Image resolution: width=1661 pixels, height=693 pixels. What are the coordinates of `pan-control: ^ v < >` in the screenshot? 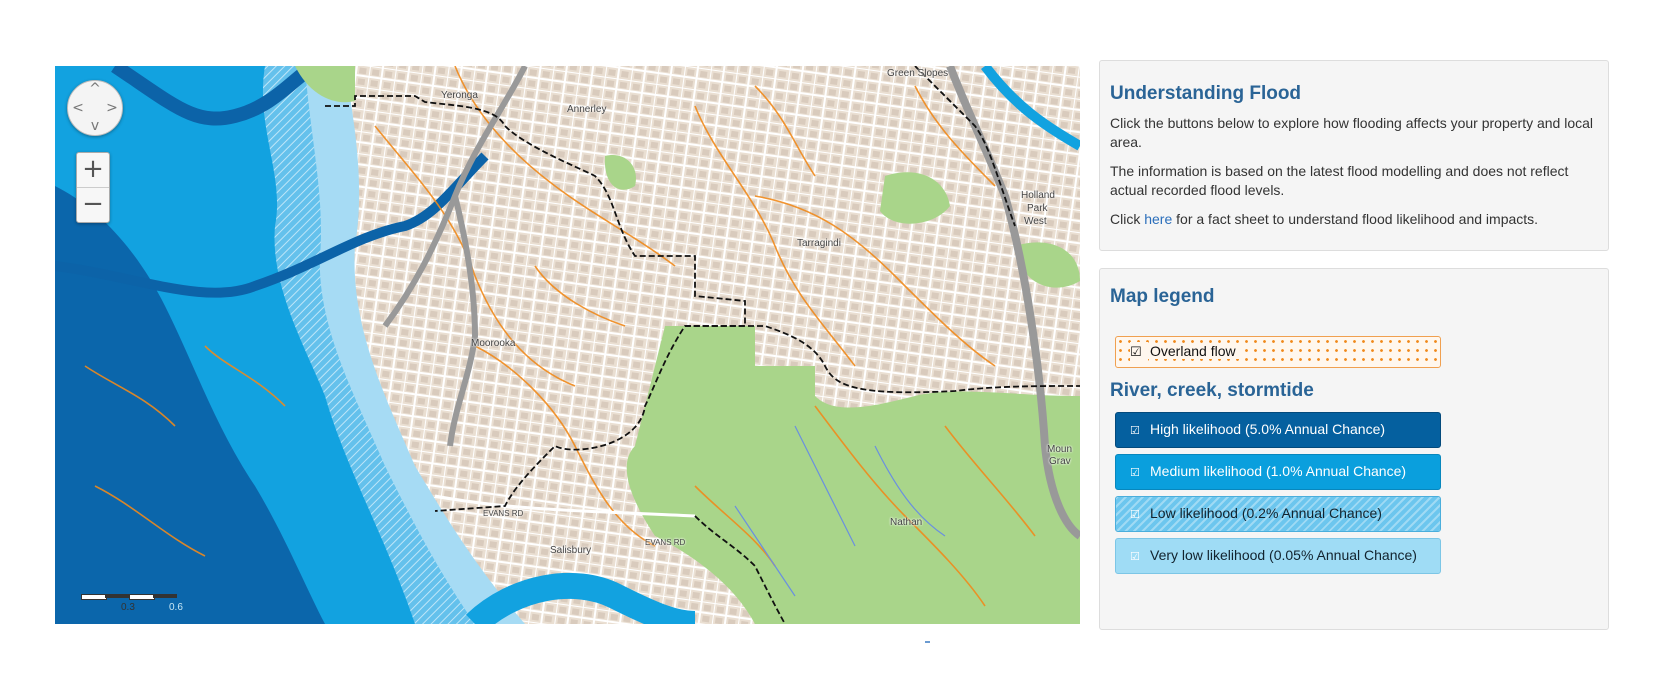 It's located at (95, 108).